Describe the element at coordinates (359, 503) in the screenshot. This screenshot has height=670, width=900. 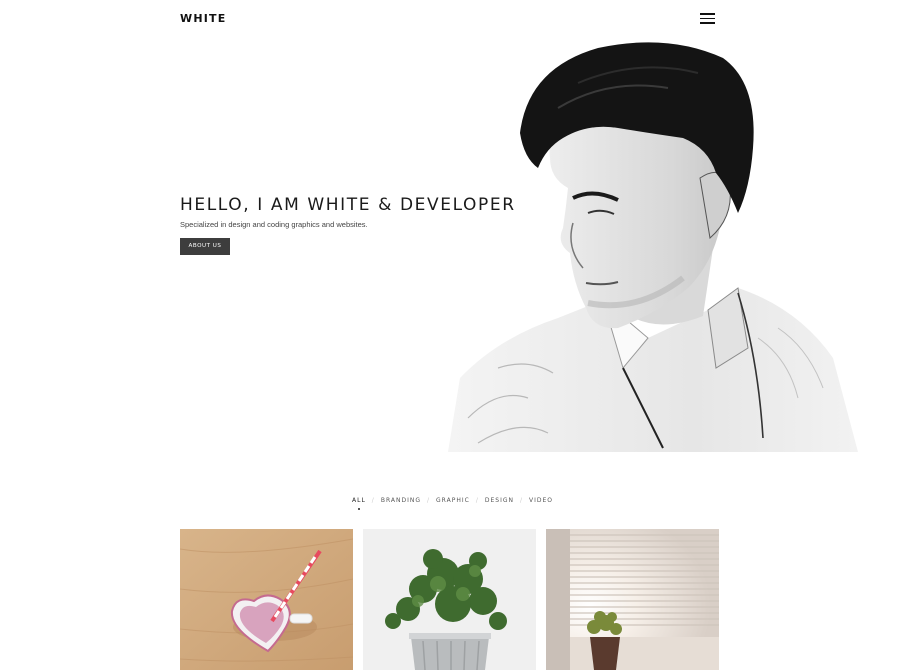
I see `filter-all: ALL` at that location.